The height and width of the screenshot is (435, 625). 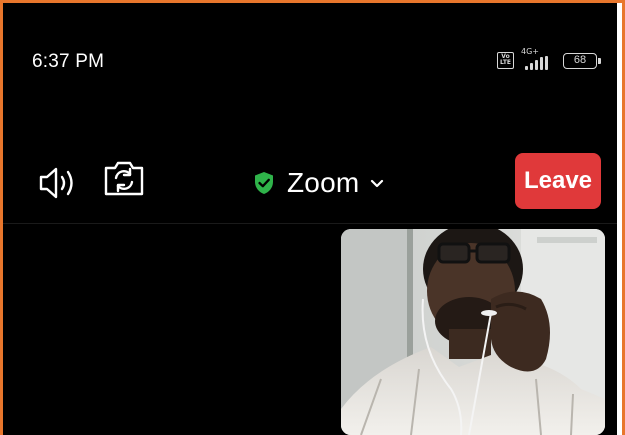 What do you see at coordinates (505, 60) in the screenshot?
I see `volte-icon: Vo LTE` at bounding box center [505, 60].